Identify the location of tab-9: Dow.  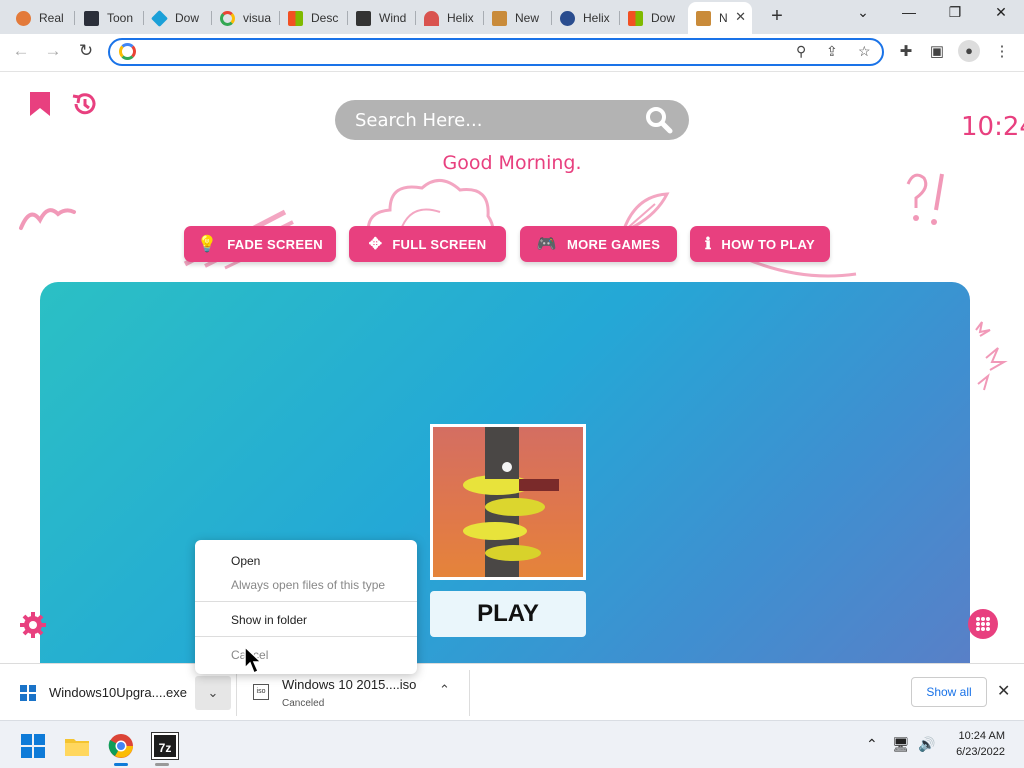
(654, 18).